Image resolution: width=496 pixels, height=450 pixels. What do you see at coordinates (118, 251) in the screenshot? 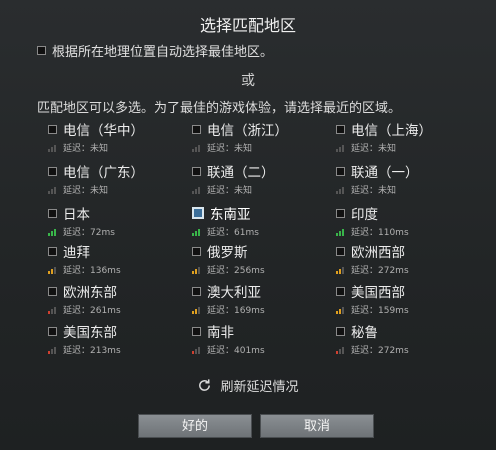
I see `region-name-row: 迪拜` at bounding box center [118, 251].